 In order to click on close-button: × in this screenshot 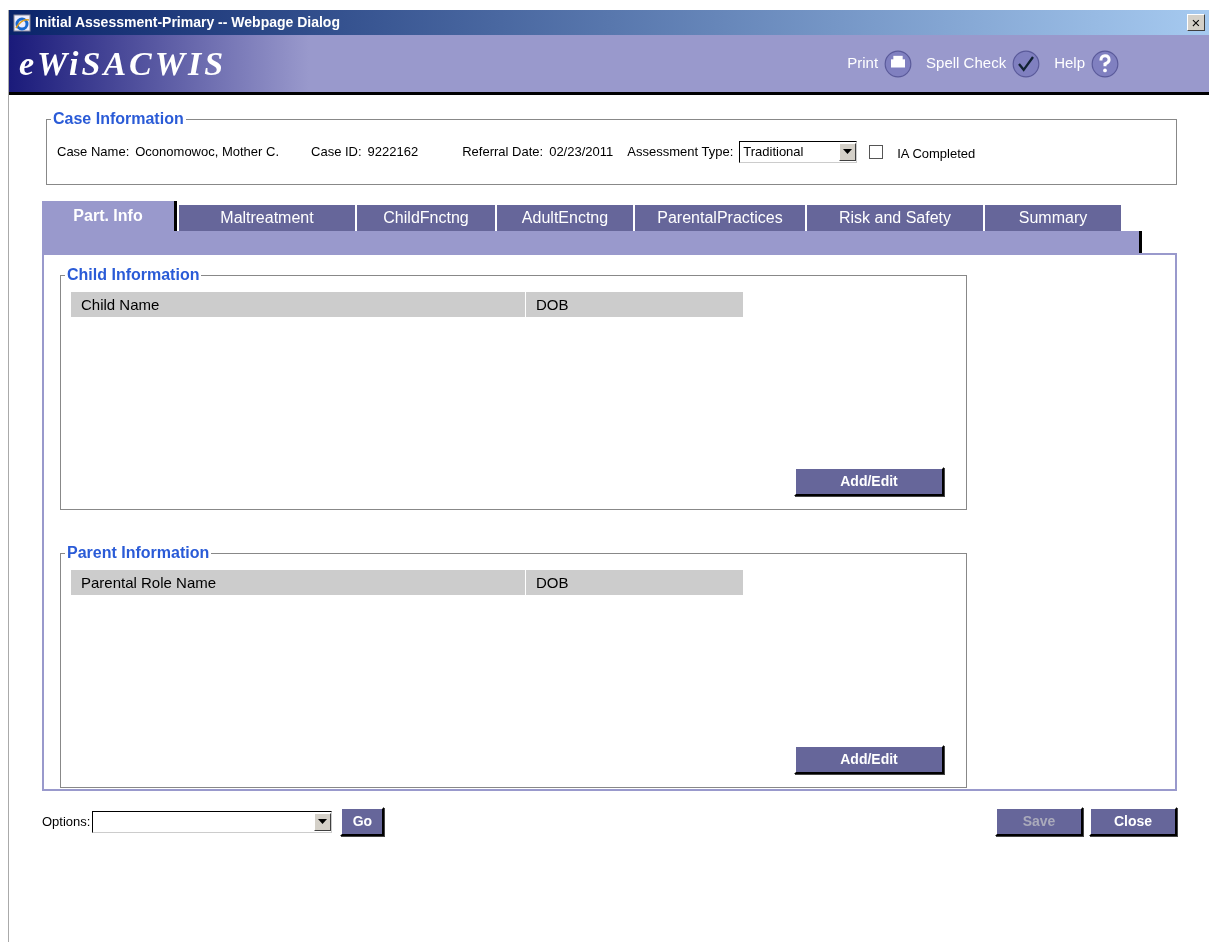, I will do `click(1196, 22)`.